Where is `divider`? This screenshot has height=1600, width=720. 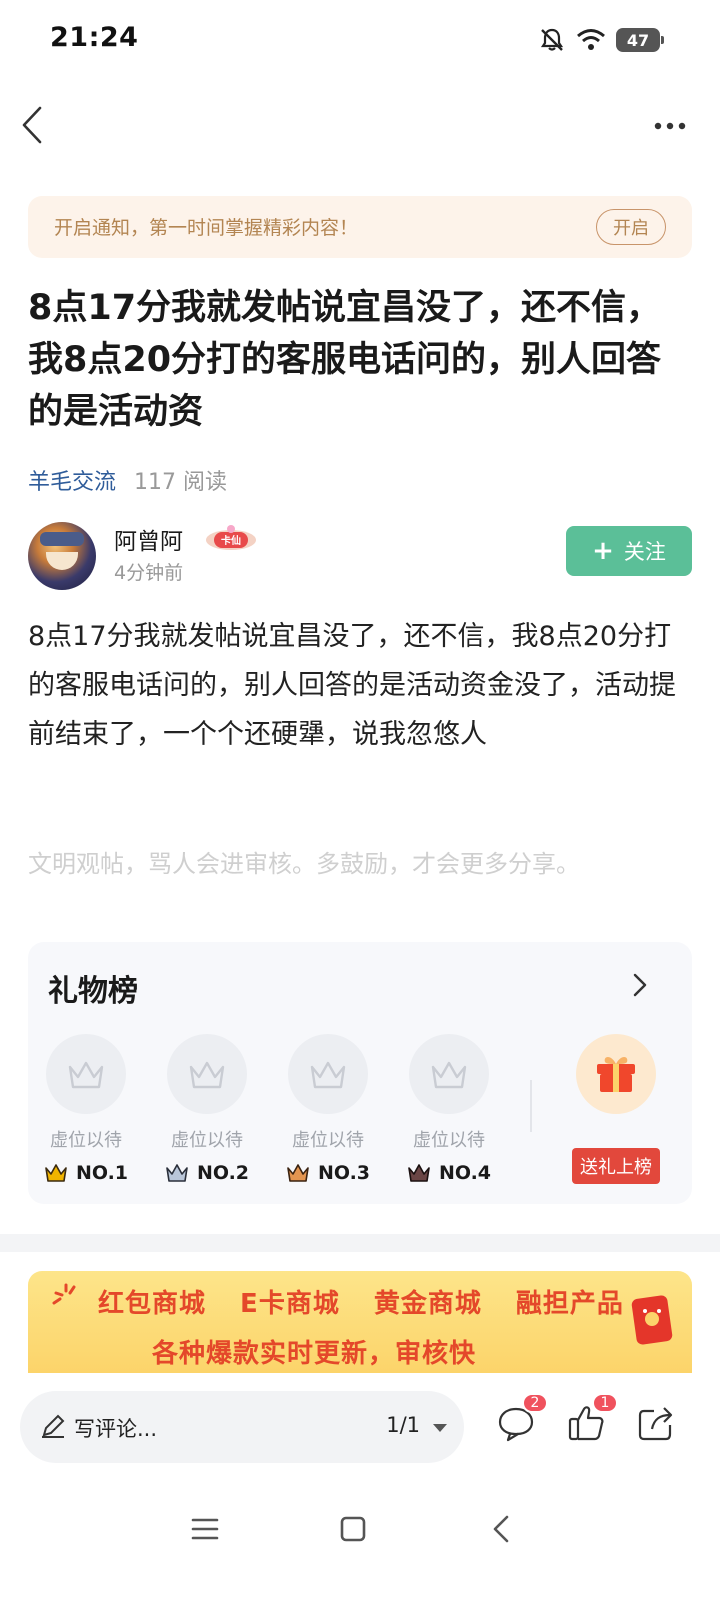
divider is located at coordinates (531, 1106).